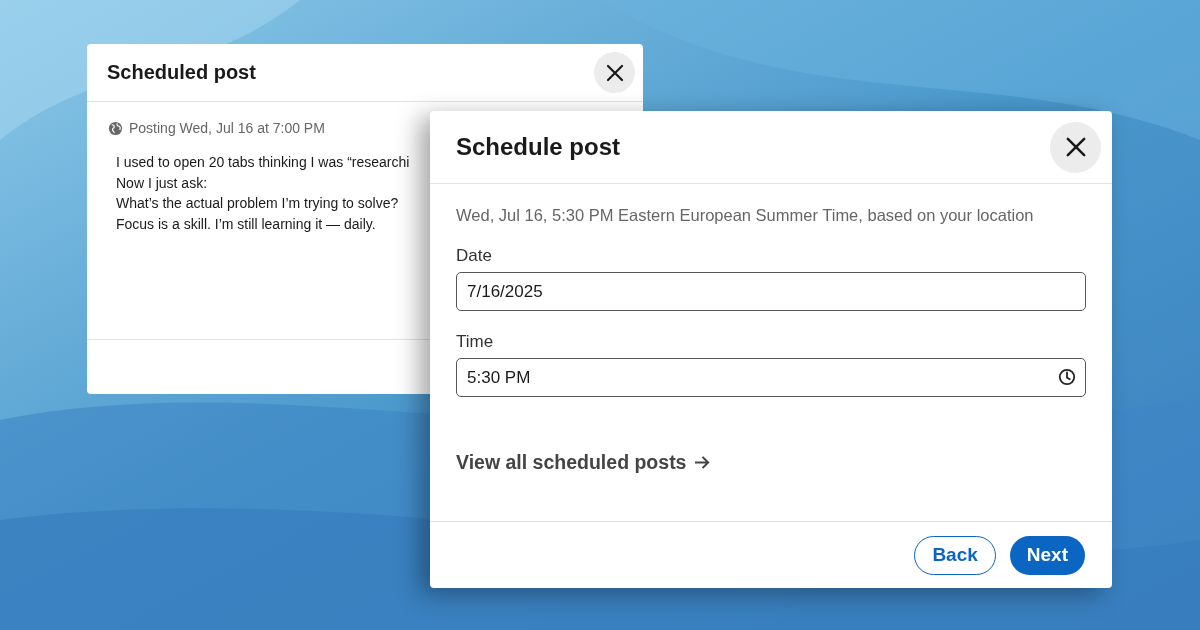 The image size is (1200, 630). I want to click on next-button: Next, so click(1047, 555).